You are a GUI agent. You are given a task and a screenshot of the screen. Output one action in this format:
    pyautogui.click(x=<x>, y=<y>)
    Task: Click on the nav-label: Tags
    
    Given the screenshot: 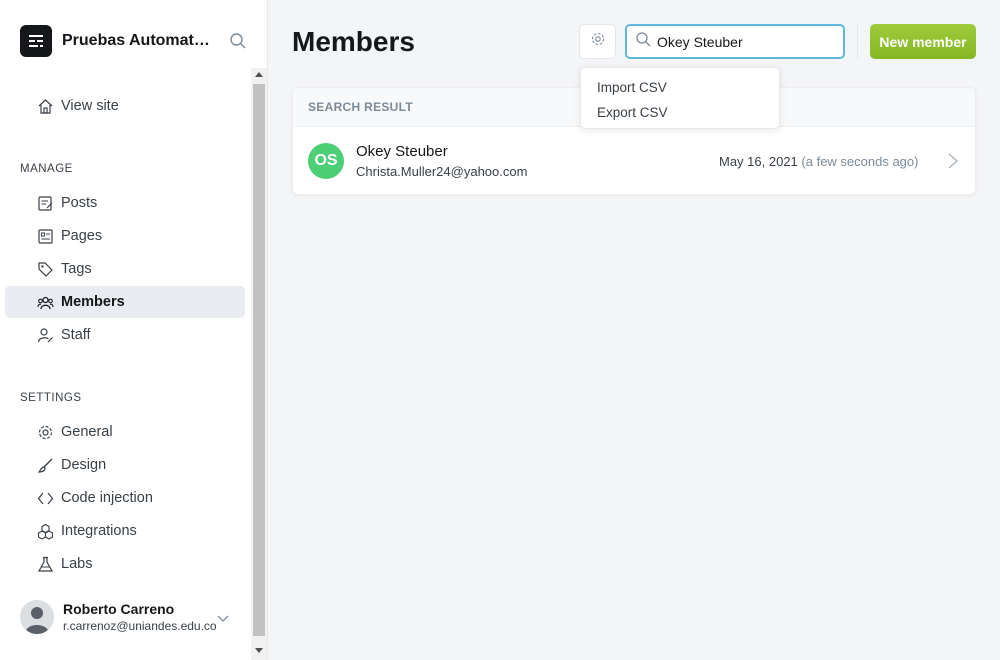 What is the action you would take?
    pyautogui.click(x=76, y=269)
    